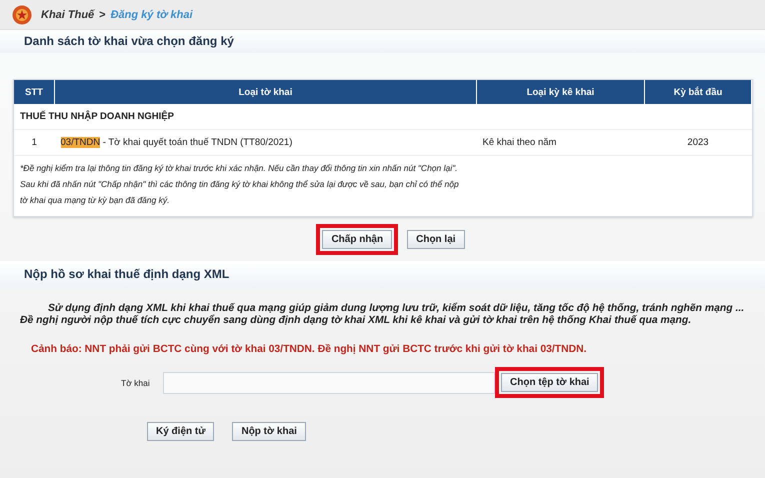 This screenshot has width=765, height=478. What do you see at coordinates (265, 92) in the screenshot?
I see `column-header: Loại tờ khai` at bounding box center [265, 92].